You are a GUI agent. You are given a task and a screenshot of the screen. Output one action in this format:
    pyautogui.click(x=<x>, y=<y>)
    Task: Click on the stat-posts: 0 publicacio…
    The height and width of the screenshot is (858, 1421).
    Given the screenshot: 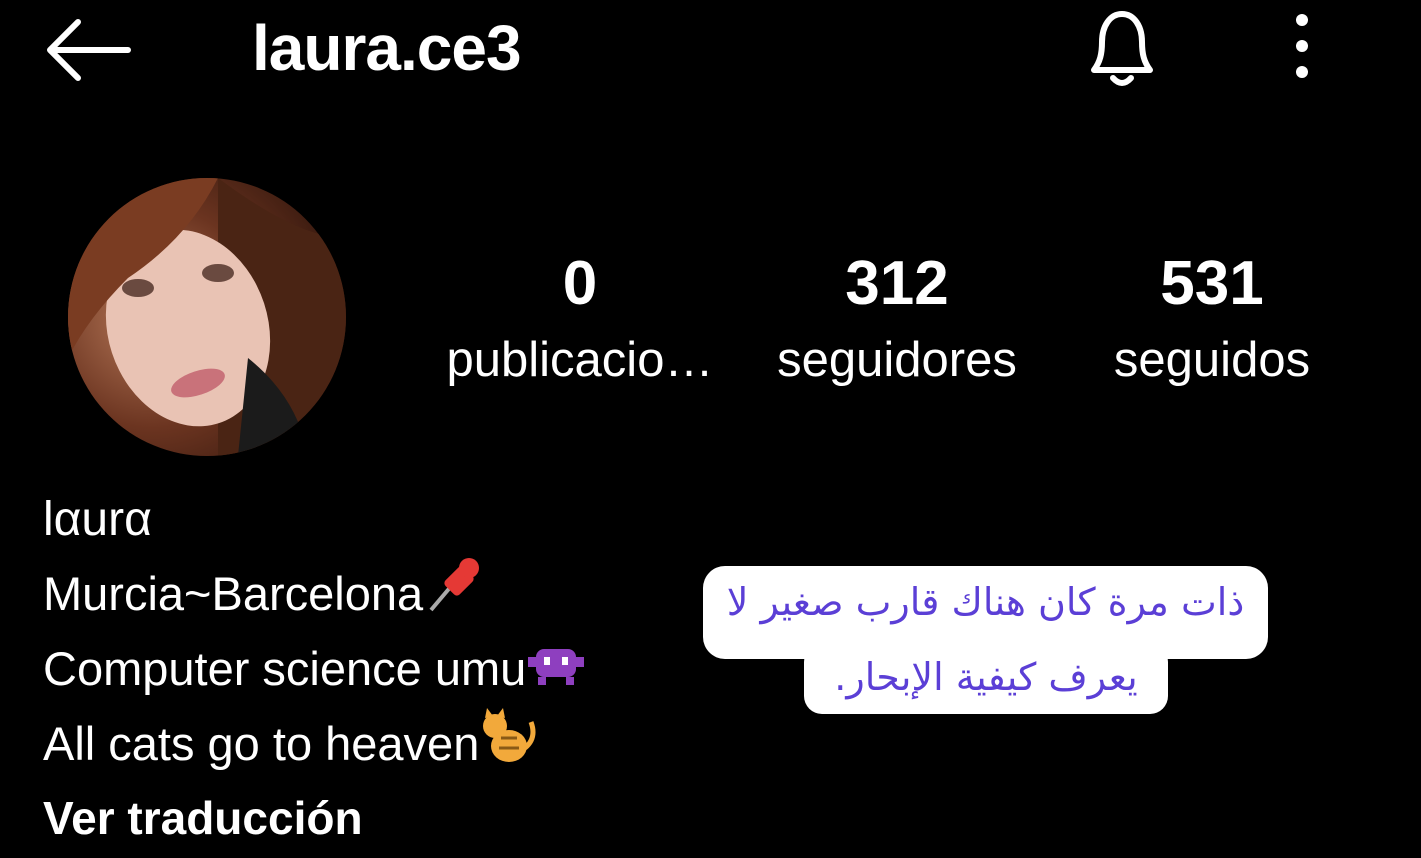 What is the action you would take?
    pyautogui.click(x=580, y=324)
    